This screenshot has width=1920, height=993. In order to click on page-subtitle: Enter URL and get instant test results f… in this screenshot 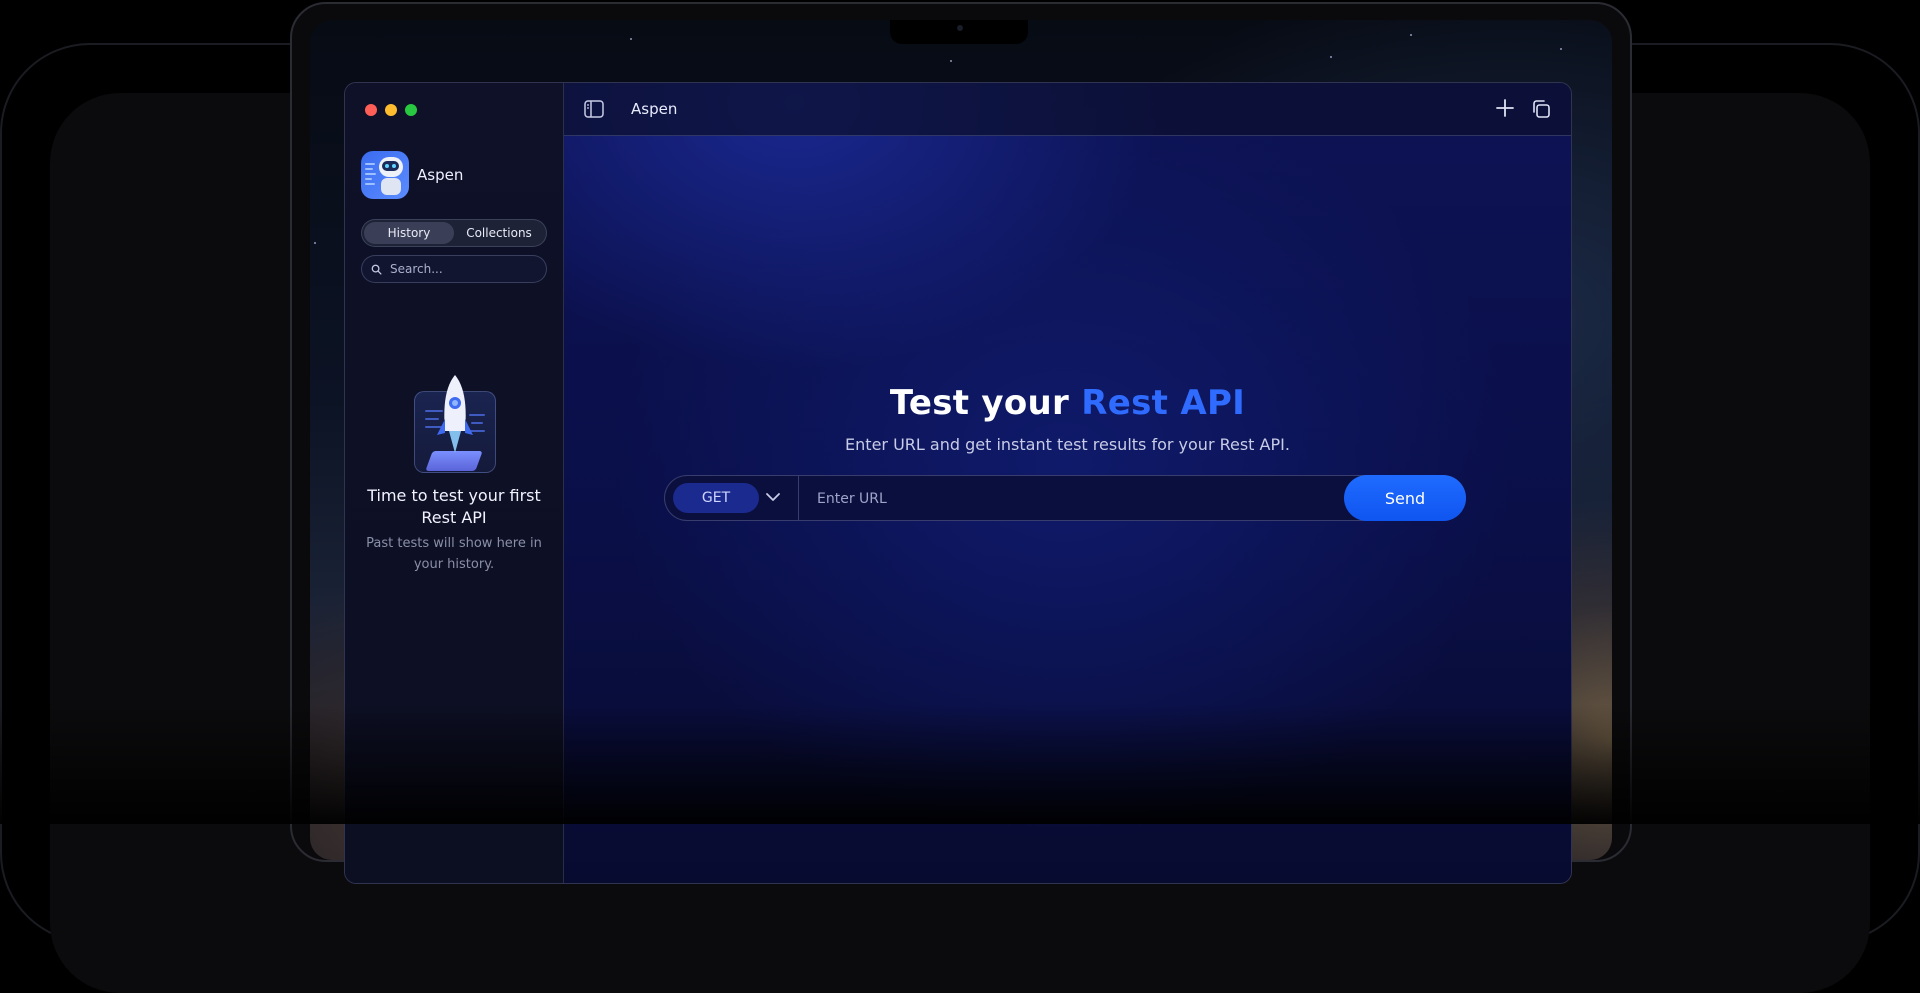, I will do `click(1067, 444)`.